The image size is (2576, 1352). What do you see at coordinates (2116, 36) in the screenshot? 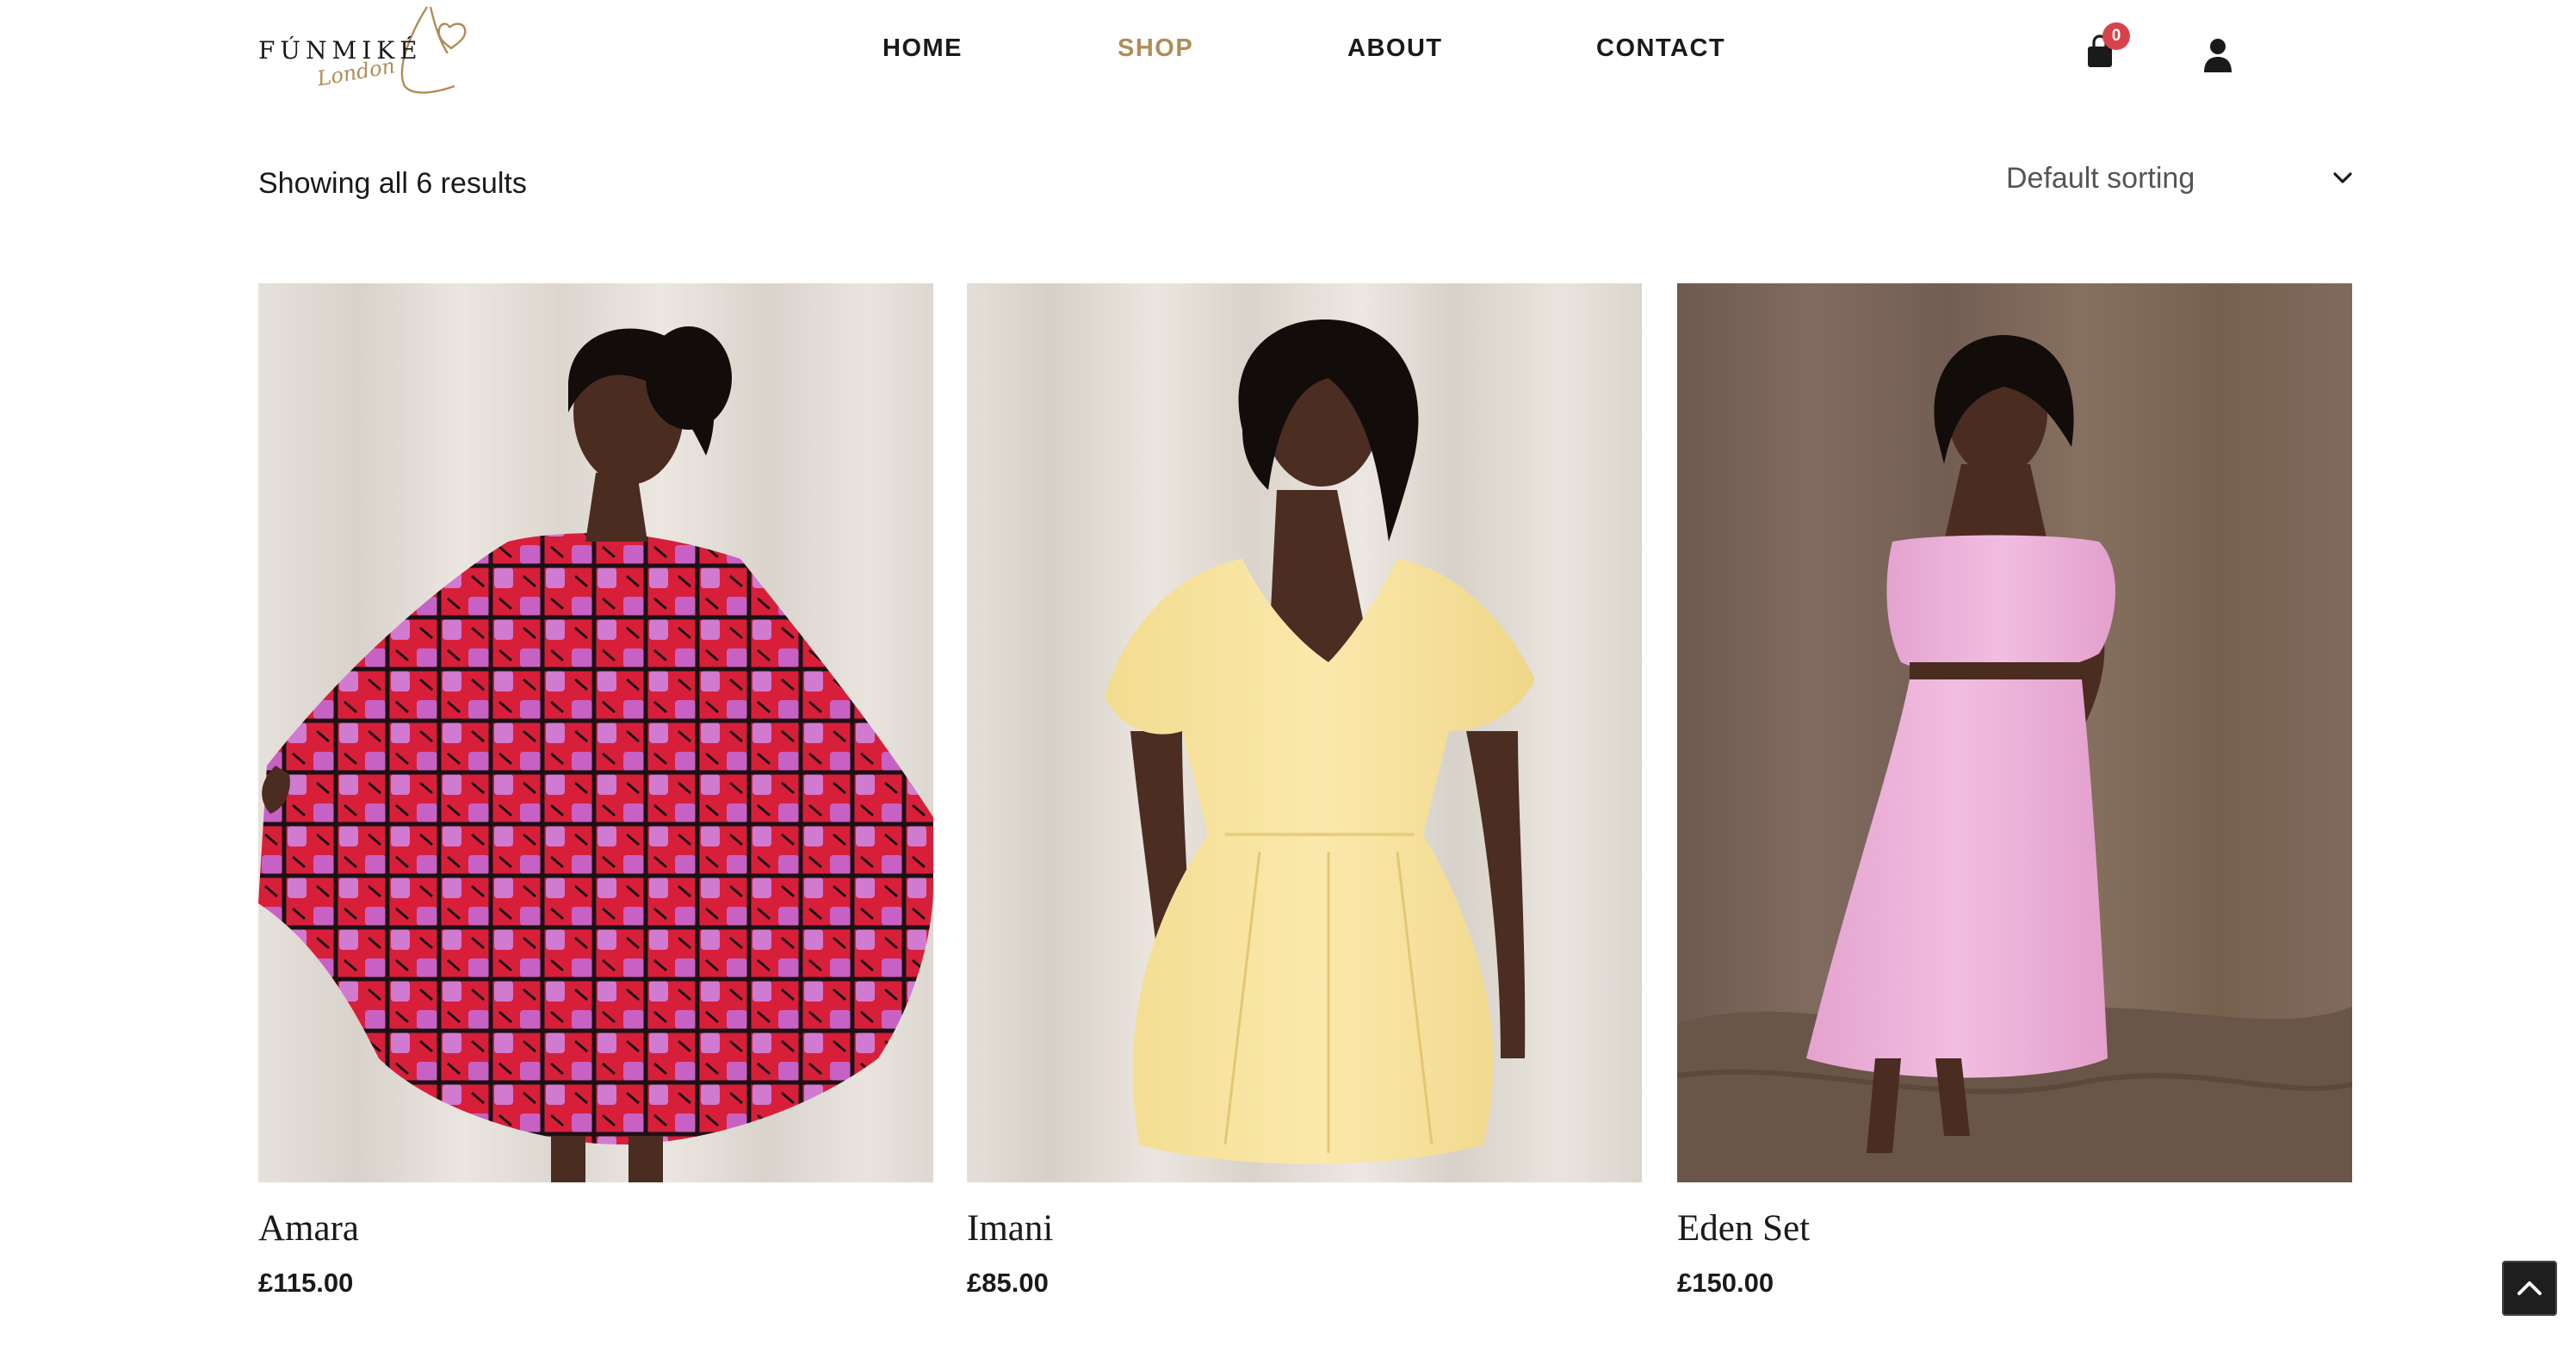
I see `cart-count-badge: 0` at bounding box center [2116, 36].